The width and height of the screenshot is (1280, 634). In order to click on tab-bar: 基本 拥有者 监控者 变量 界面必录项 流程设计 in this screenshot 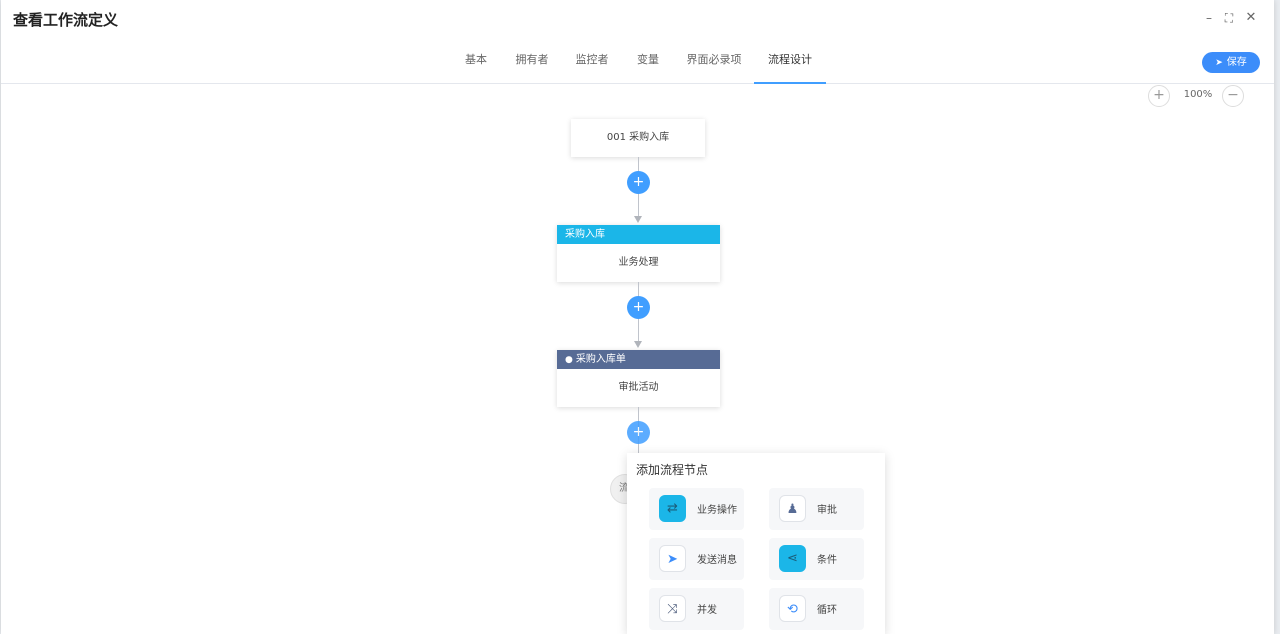, I will do `click(637, 61)`.